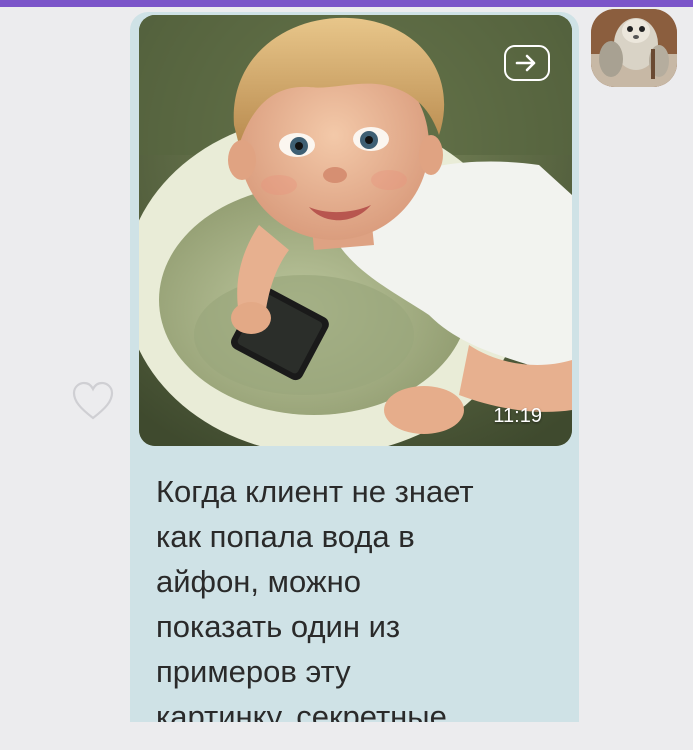 The height and width of the screenshot is (750, 693). Describe the element at coordinates (346, 3) in the screenshot. I see `top-accent-bar` at that location.